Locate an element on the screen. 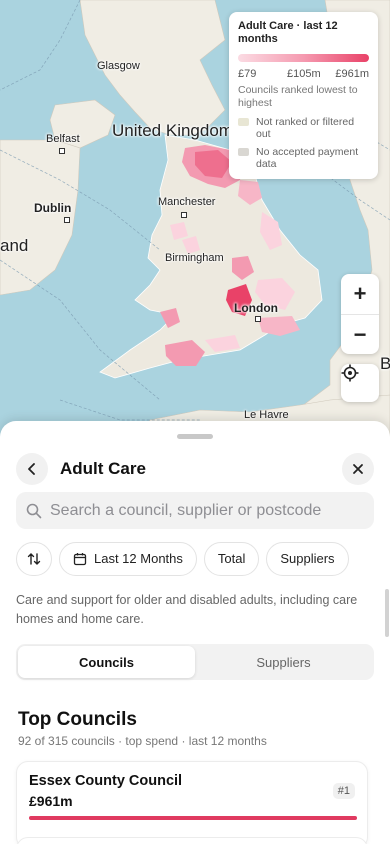  council-amount: £961m is located at coordinates (51, 801).